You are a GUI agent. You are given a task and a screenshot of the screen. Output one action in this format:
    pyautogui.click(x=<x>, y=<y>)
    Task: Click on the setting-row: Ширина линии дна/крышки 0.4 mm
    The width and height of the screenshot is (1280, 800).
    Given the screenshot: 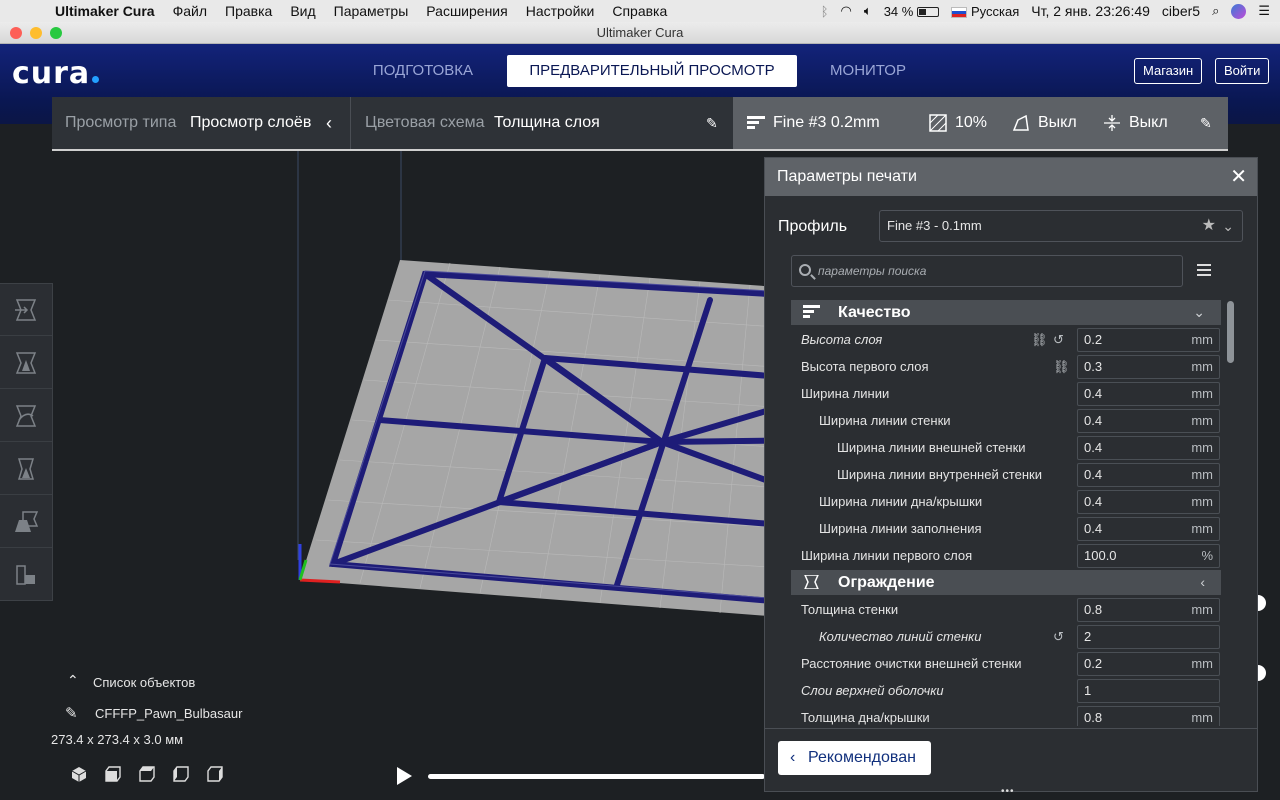 What is the action you would take?
    pyautogui.click(x=1006, y=501)
    